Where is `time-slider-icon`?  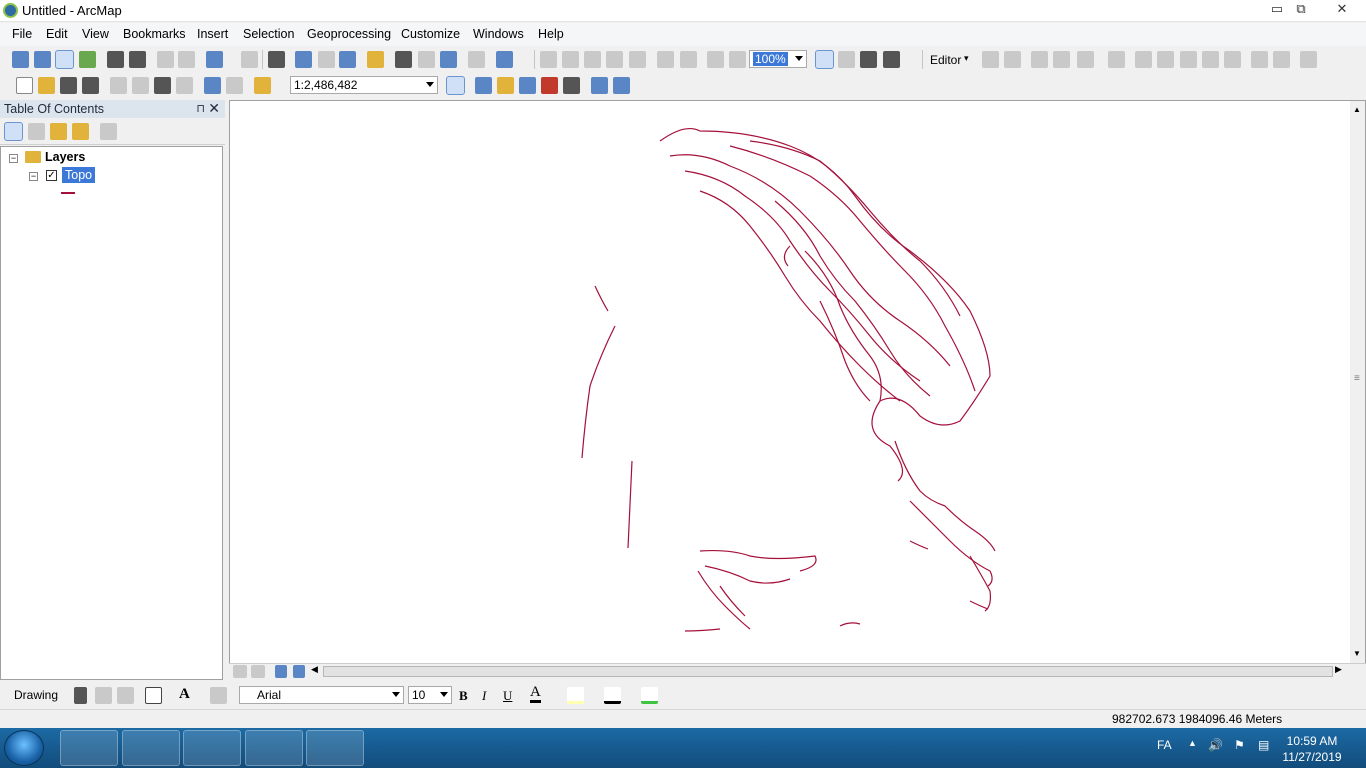
time-slider-icon is located at coordinates (476, 59).